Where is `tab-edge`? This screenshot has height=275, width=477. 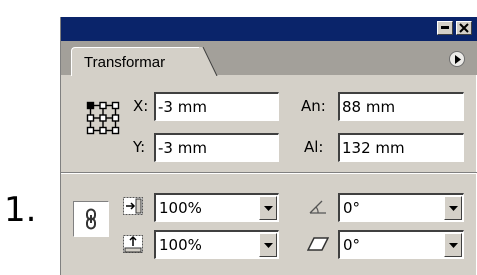
tab-edge is located at coordinates (208, 61).